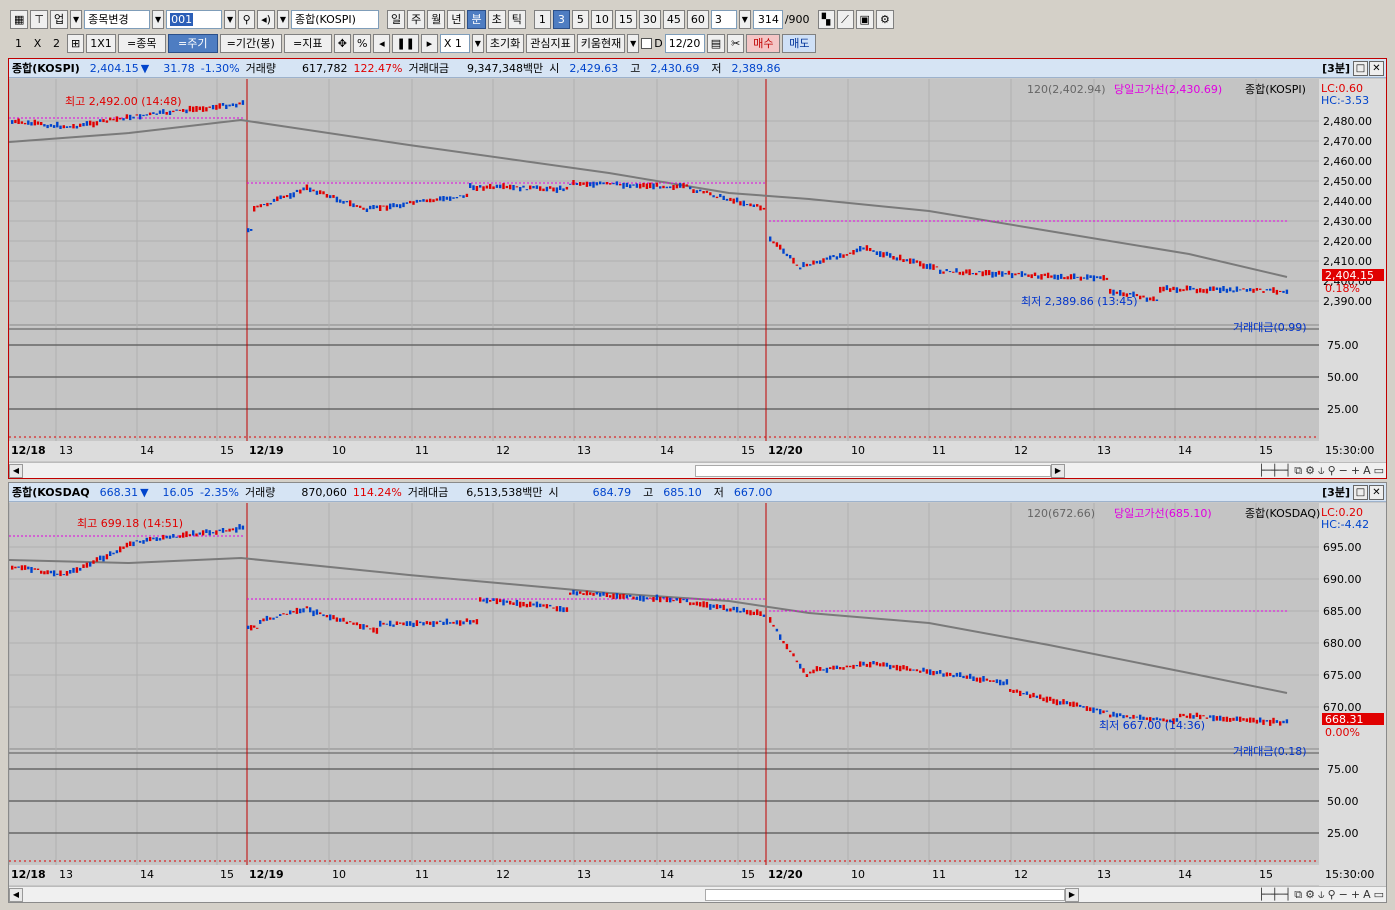 The image size is (1395, 910). What do you see at coordinates (18, 43) in the screenshot?
I see `layout-1-button: 1` at bounding box center [18, 43].